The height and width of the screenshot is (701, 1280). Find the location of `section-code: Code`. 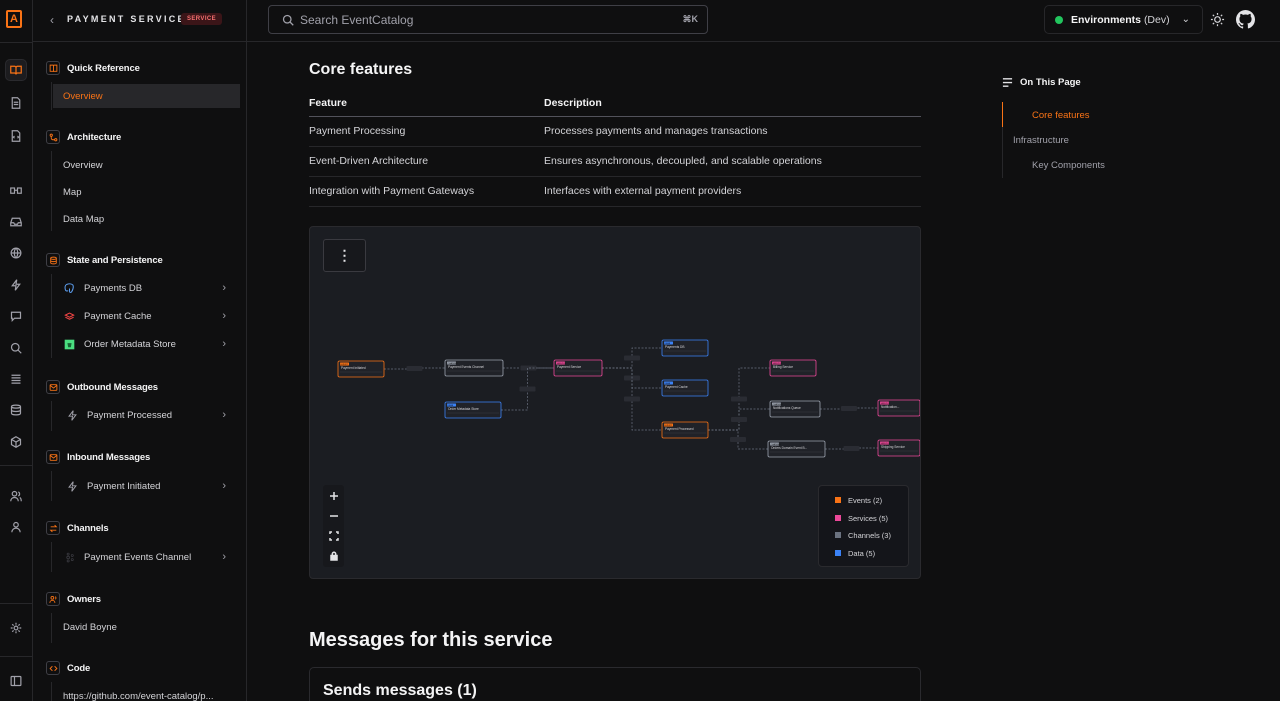

section-code: Code is located at coordinates (68, 668).